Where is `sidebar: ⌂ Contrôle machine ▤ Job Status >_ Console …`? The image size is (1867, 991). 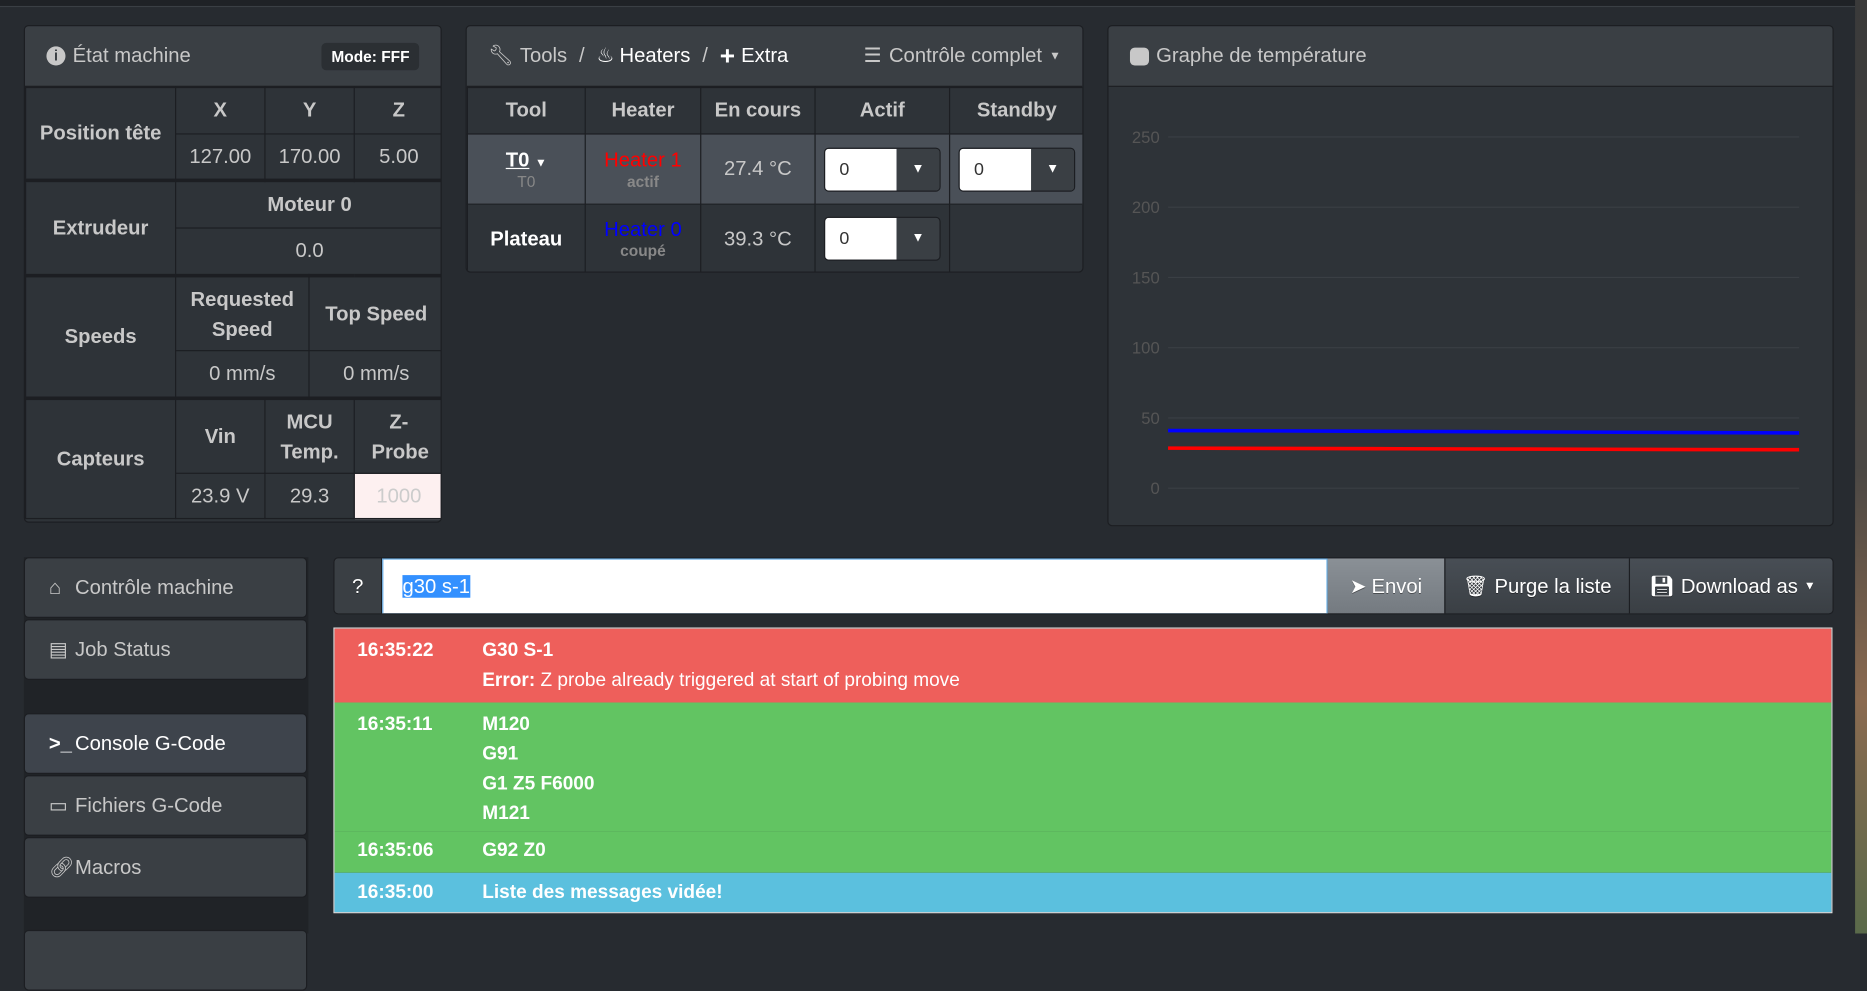 sidebar: ⌂ Contrôle machine ▤ Job Status >_ Console … is located at coordinates (166, 774).